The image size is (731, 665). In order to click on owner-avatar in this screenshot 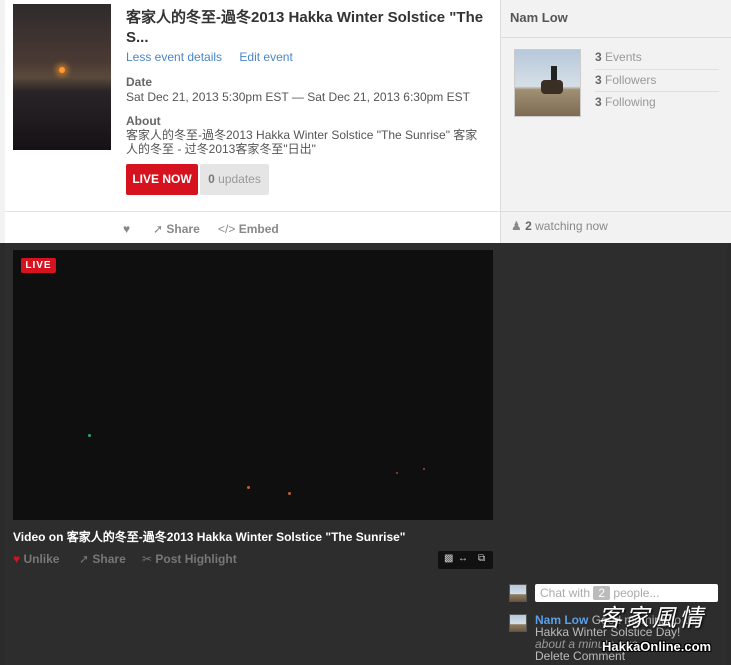, I will do `click(547, 83)`.